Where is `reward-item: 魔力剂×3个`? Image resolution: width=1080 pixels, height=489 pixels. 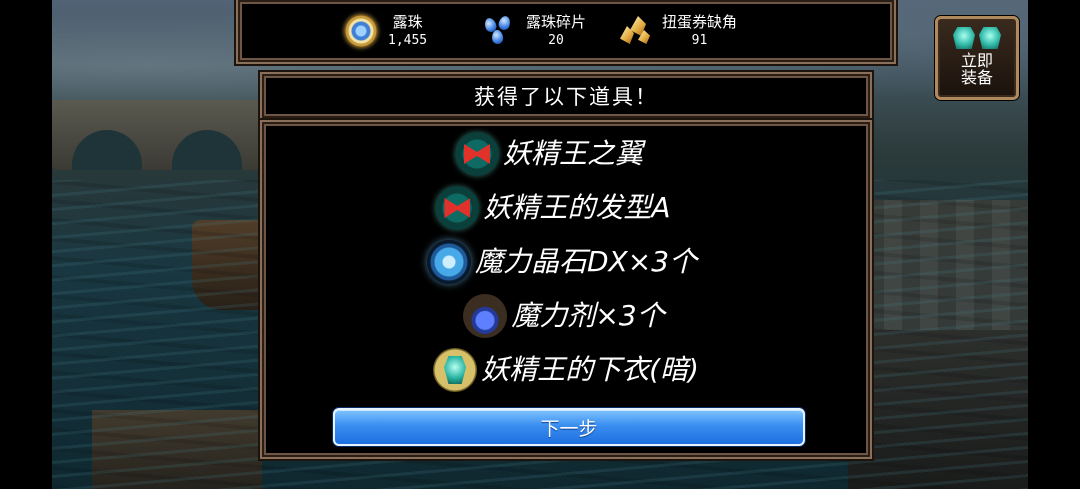
reward-item: 魔力剂×3个 is located at coordinates (566, 316).